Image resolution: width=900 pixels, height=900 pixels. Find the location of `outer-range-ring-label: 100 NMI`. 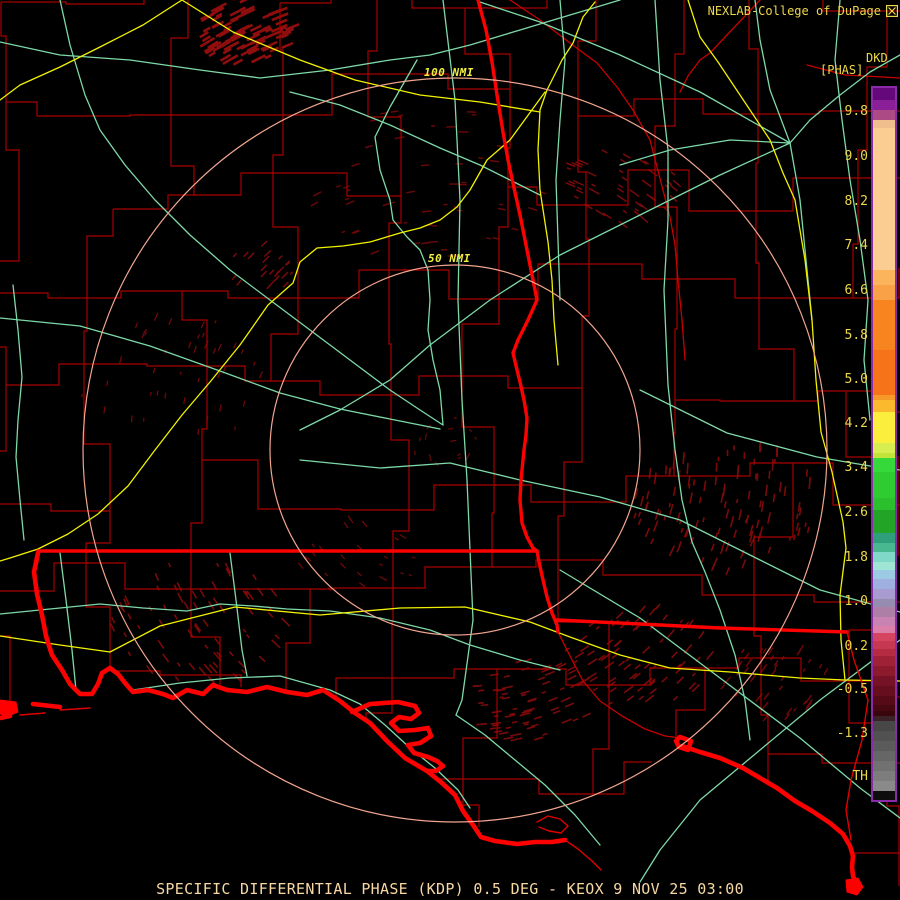

outer-range-ring-label: 100 NMI is located at coordinates (449, 72).